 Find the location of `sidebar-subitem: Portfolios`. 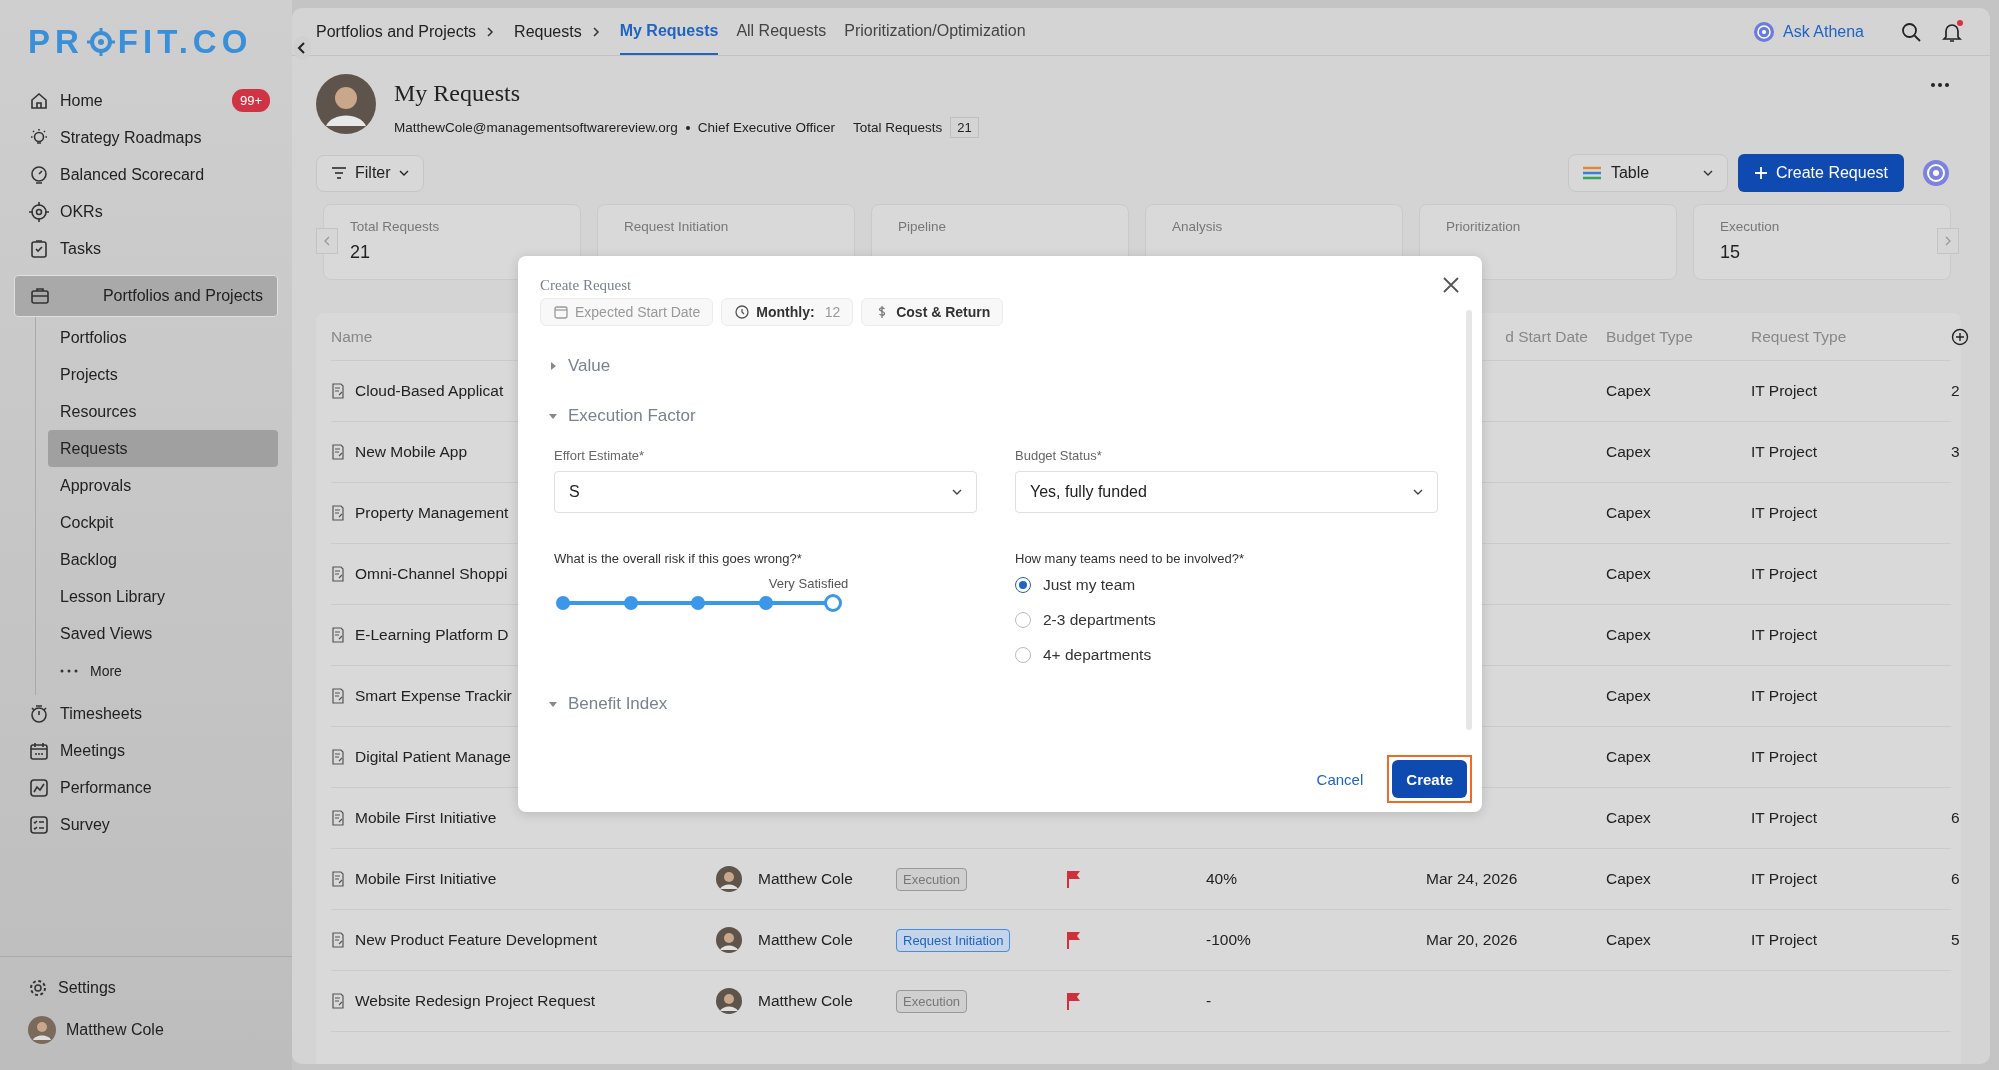

sidebar-subitem: Portfolios is located at coordinates (163, 337).